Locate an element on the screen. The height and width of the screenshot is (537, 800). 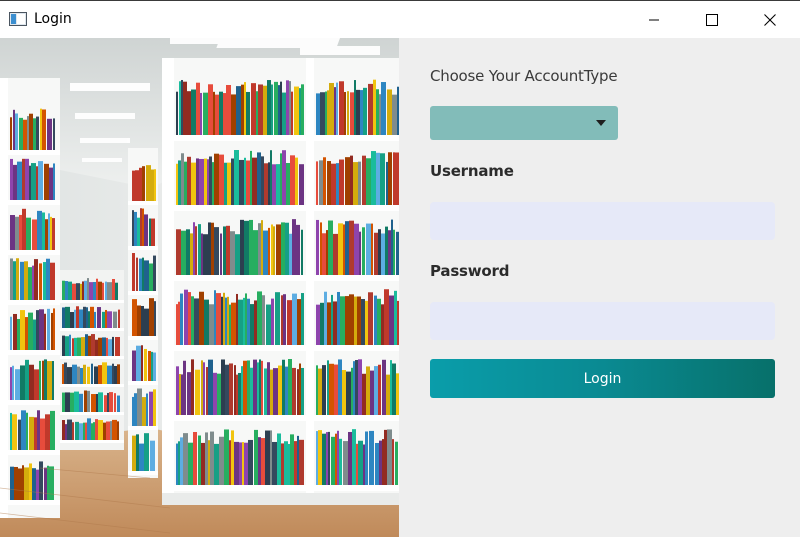
username-label: Username is located at coordinates (472, 171).